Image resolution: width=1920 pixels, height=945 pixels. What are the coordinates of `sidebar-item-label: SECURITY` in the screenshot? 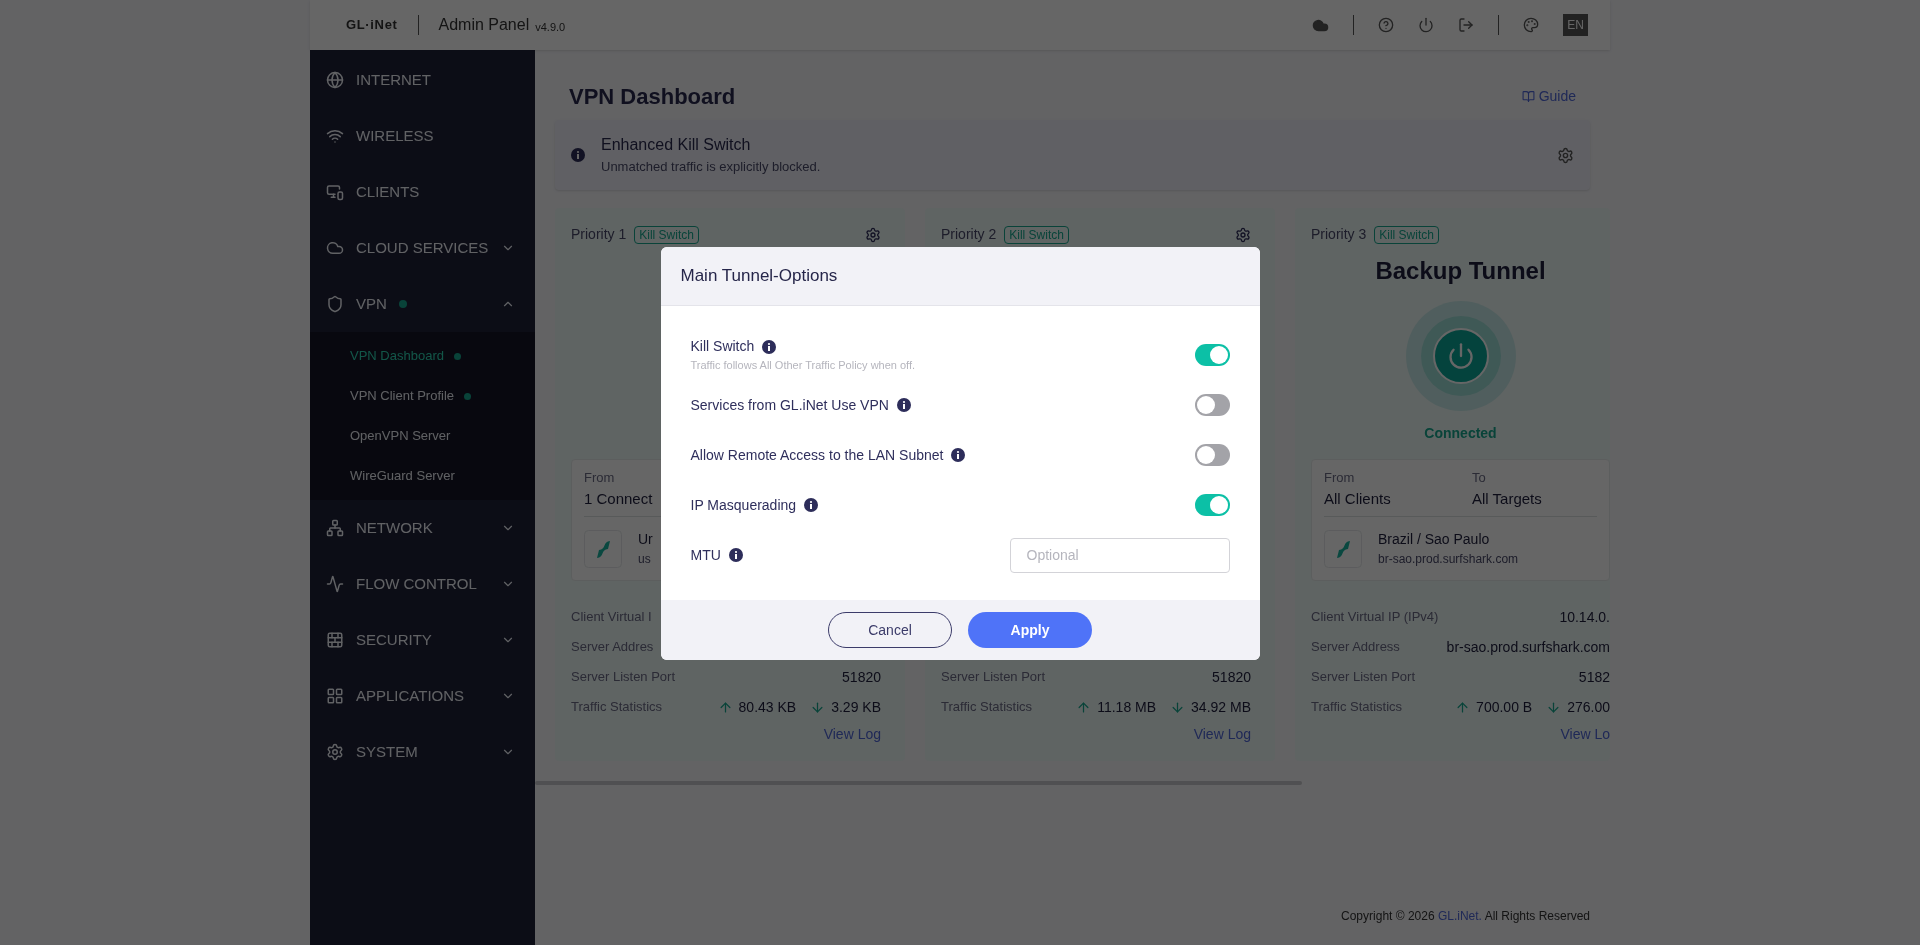 It's located at (394, 639).